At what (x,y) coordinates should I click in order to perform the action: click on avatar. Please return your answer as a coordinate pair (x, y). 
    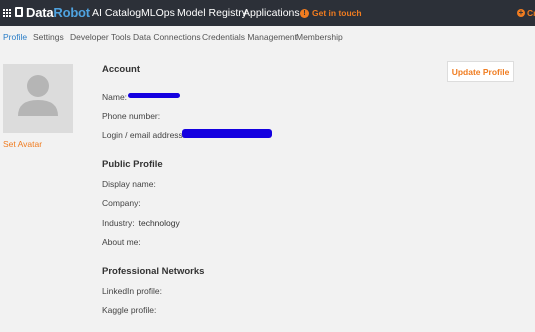
    Looking at the image, I should click on (38, 98).